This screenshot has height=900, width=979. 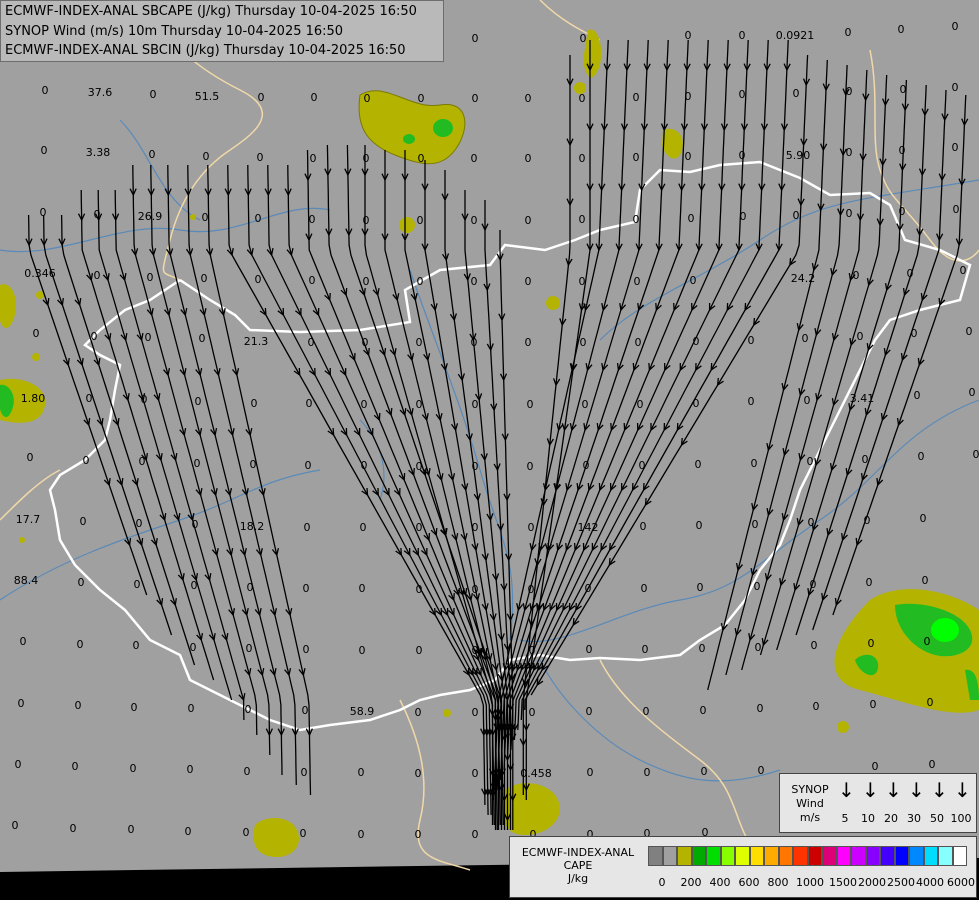 I want to click on cape-tick: 600, so click(x=749, y=882).